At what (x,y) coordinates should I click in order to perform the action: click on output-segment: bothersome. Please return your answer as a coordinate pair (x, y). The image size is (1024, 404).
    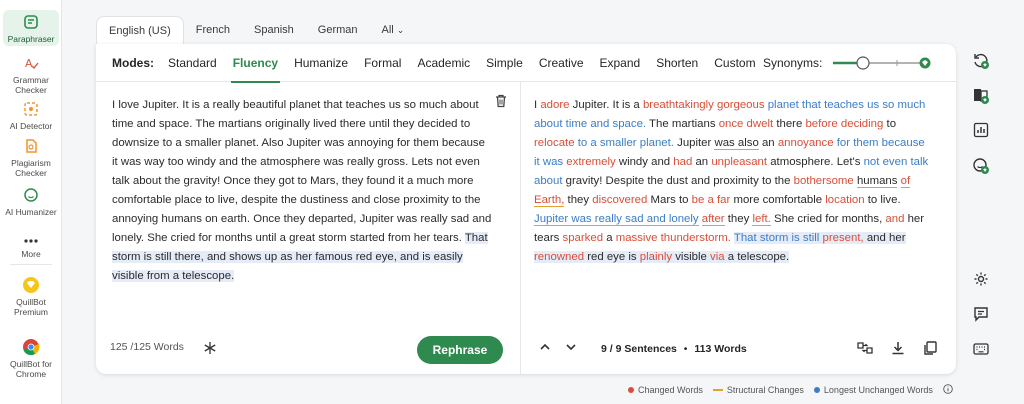
    Looking at the image, I should click on (824, 181).